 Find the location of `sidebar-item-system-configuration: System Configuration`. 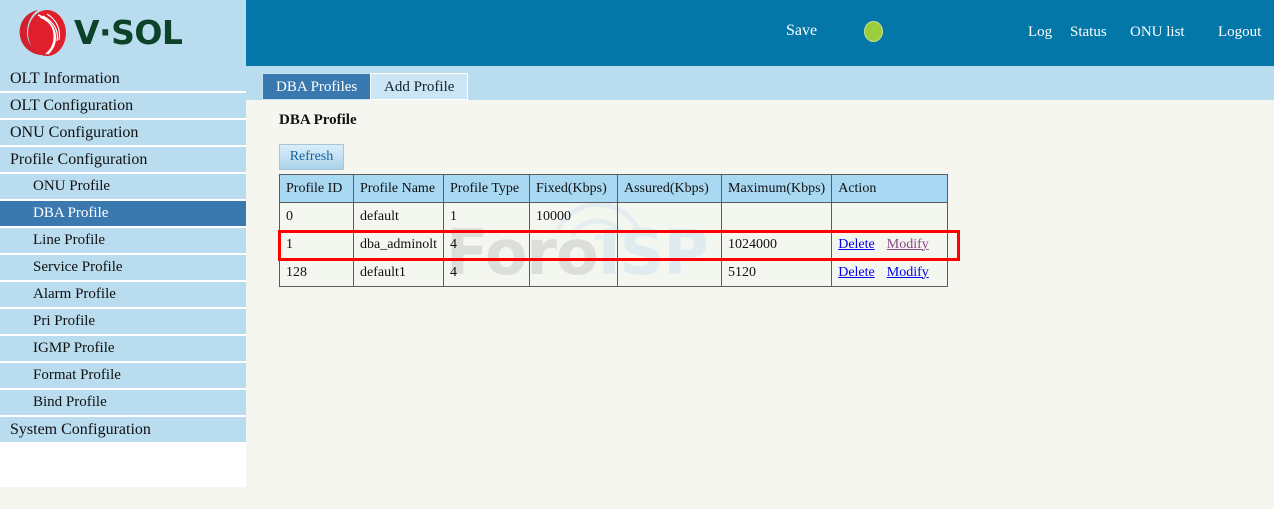

sidebar-item-system-configuration: System Configuration is located at coordinates (123, 430).